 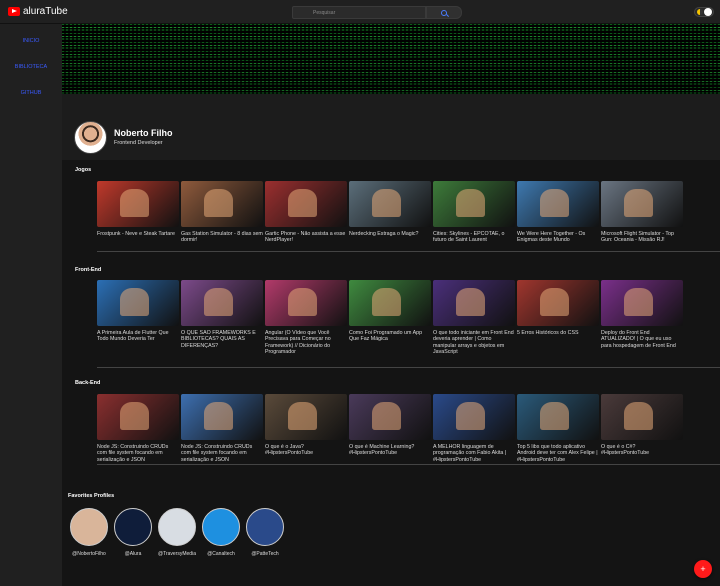 I want to click on app-logo-text: aluraTube, so click(x=45, y=11).